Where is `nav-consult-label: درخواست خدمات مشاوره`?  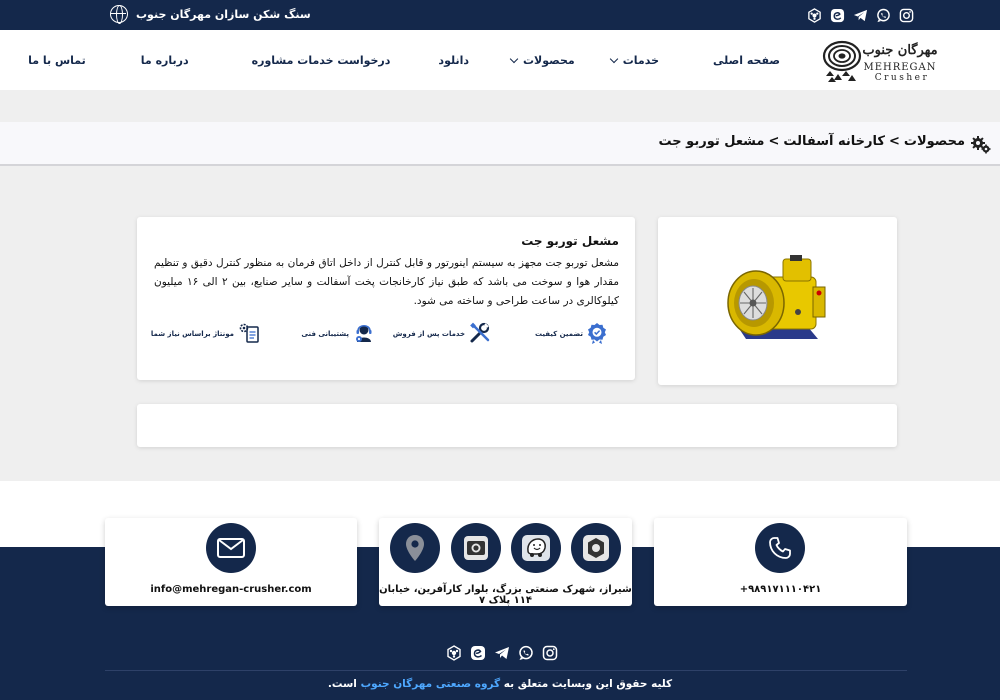
nav-consult-label: درخواست خدمات مشاوره is located at coordinates (321, 60).